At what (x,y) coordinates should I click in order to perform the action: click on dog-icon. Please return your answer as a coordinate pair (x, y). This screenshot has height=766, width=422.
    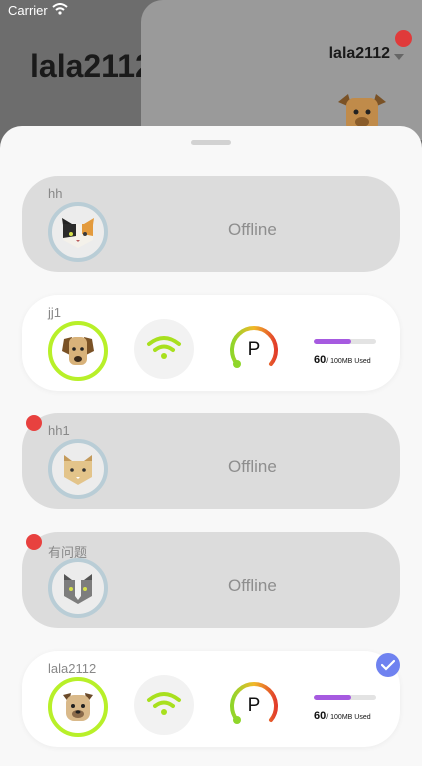
    Looking at the image, I should click on (78, 351).